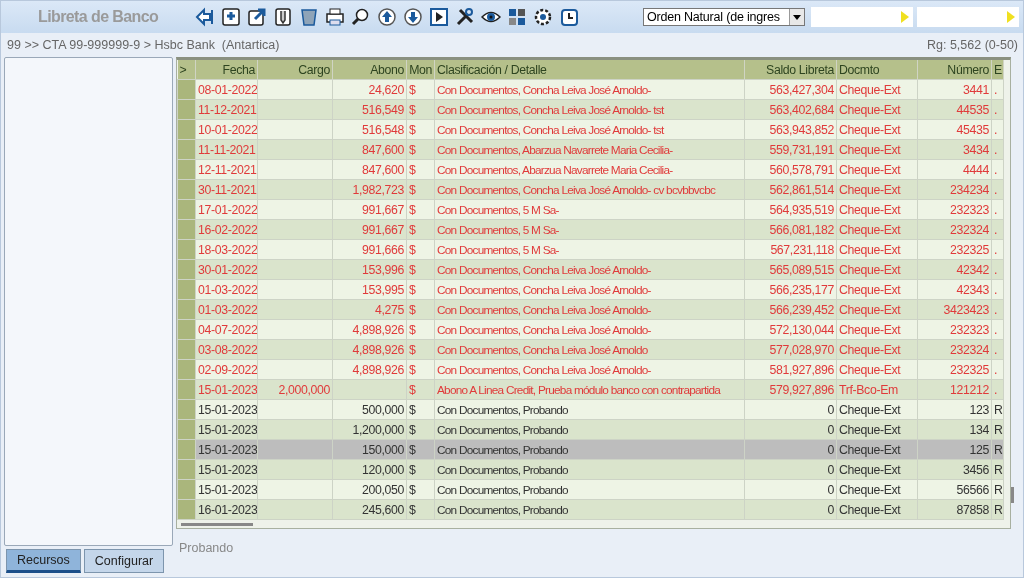  Describe the element at coordinates (226, 89) in the screenshot. I see `table-cell: 08-01-2022` at that location.